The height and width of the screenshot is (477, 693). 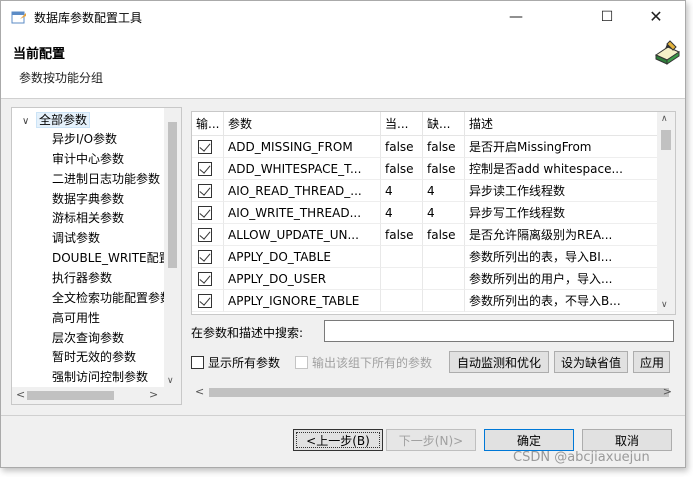 What do you see at coordinates (39, 54) in the screenshot?
I see `page-title: 当前配置` at bounding box center [39, 54].